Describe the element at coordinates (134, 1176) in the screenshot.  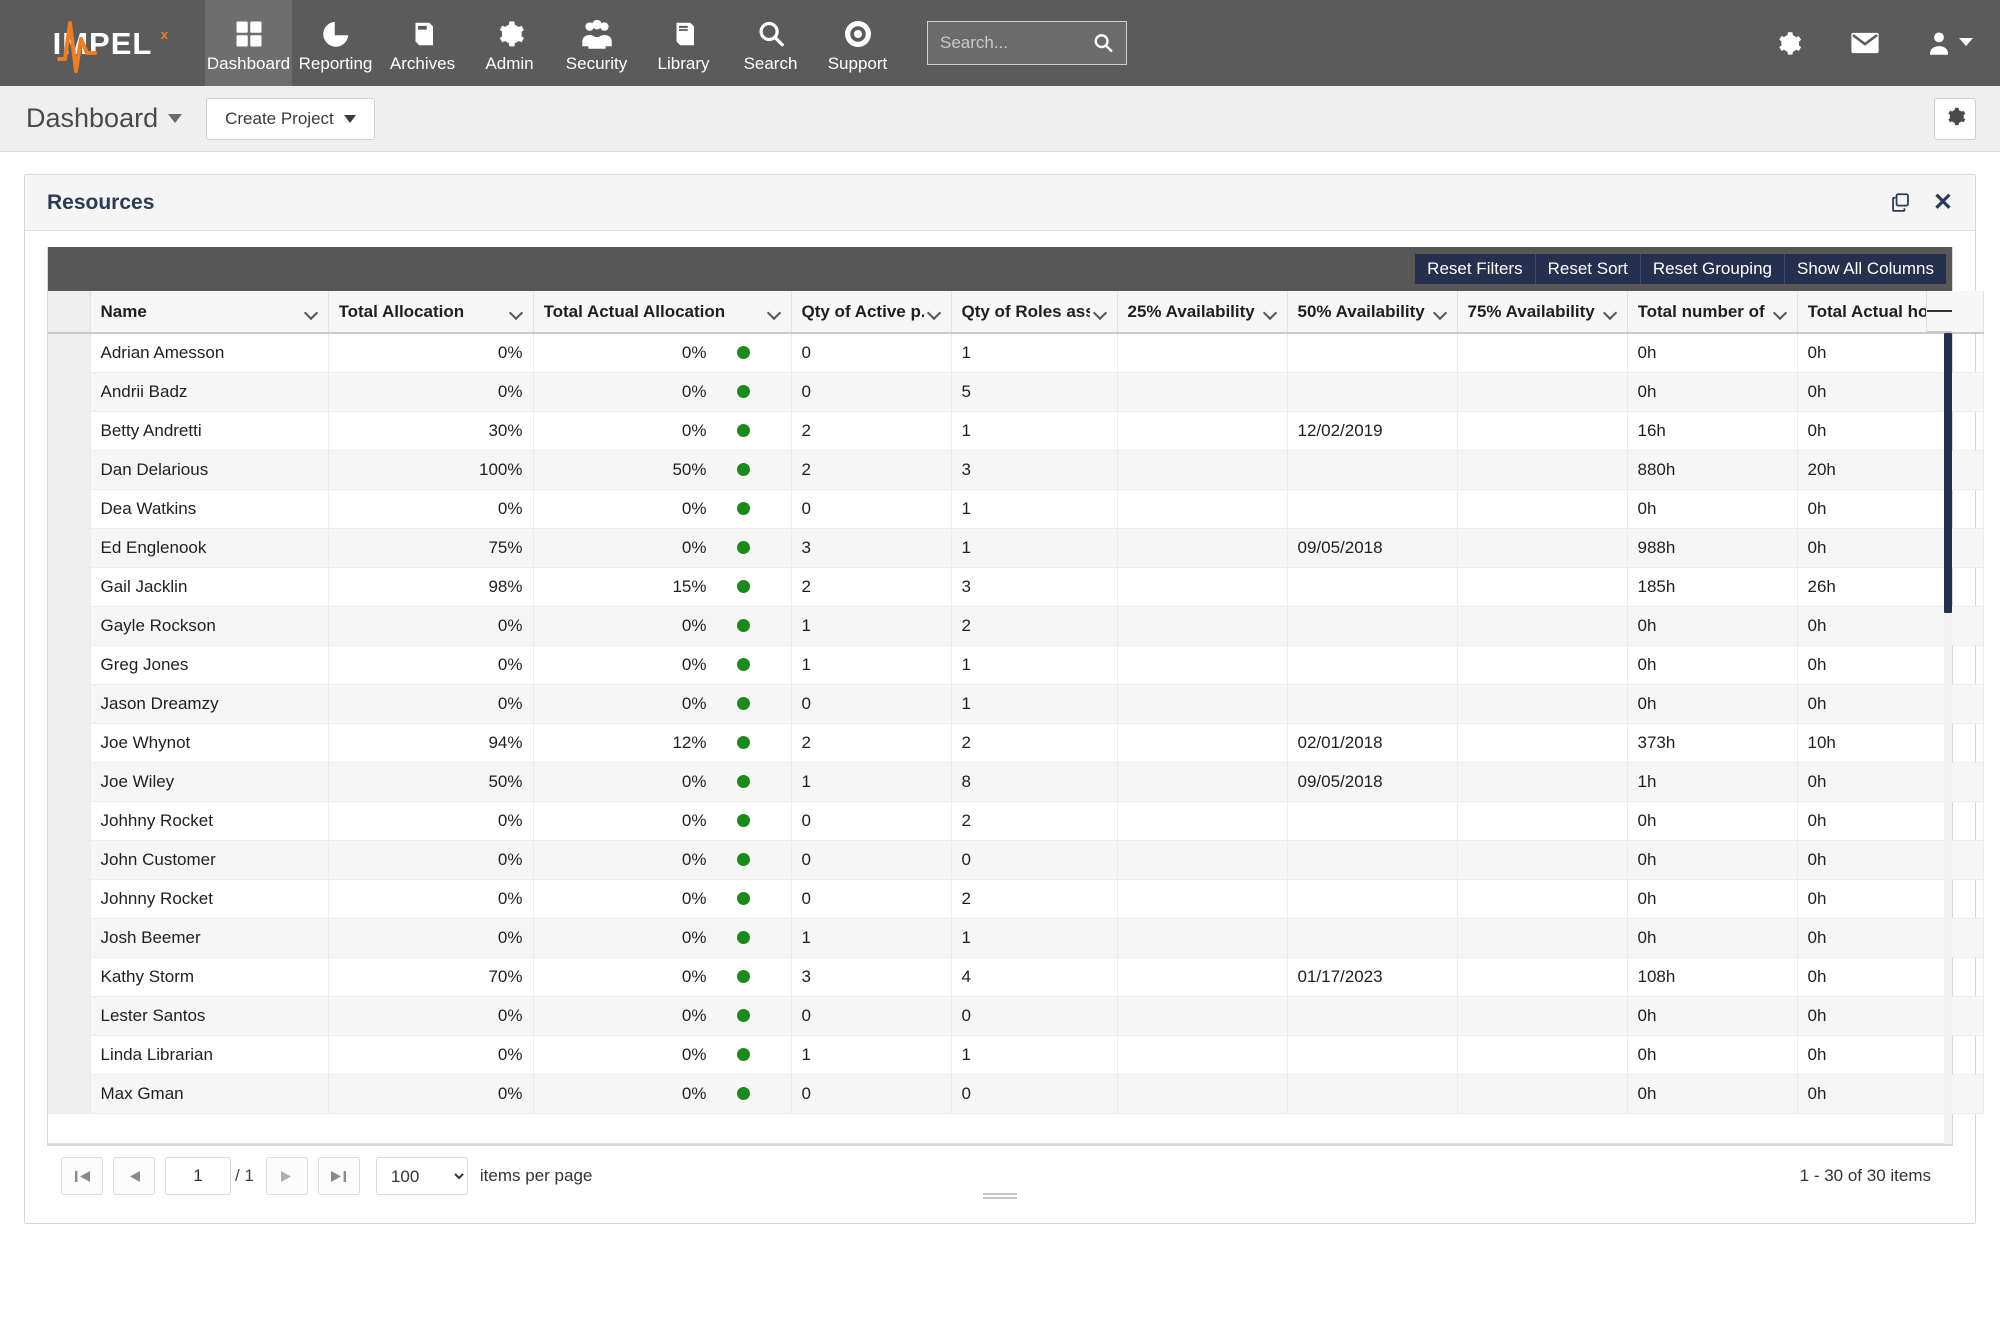
I see `prev-page-icon` at that location.